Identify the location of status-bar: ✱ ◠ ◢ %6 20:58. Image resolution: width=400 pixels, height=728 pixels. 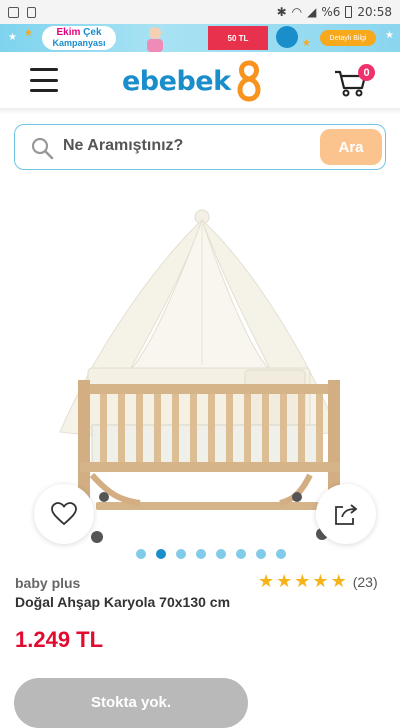
(200, 12).